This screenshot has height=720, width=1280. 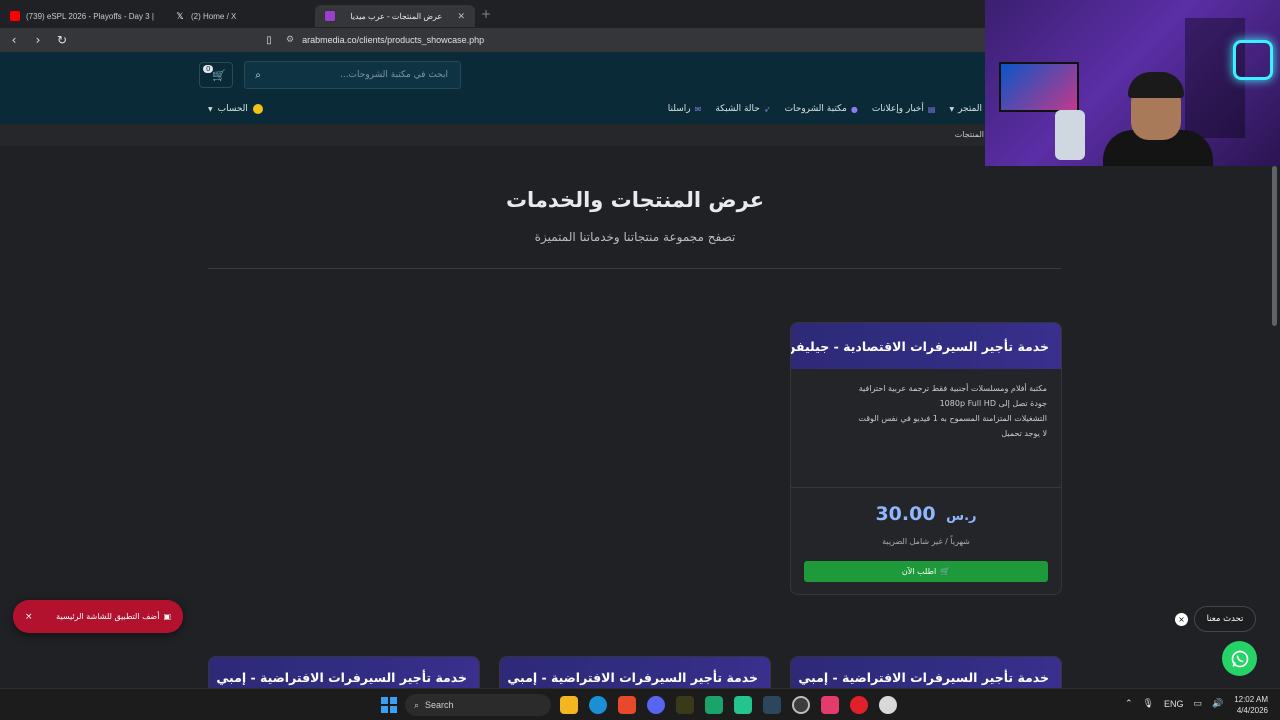 I want to click on forward-icon: ›, so click(x=38, y=40).